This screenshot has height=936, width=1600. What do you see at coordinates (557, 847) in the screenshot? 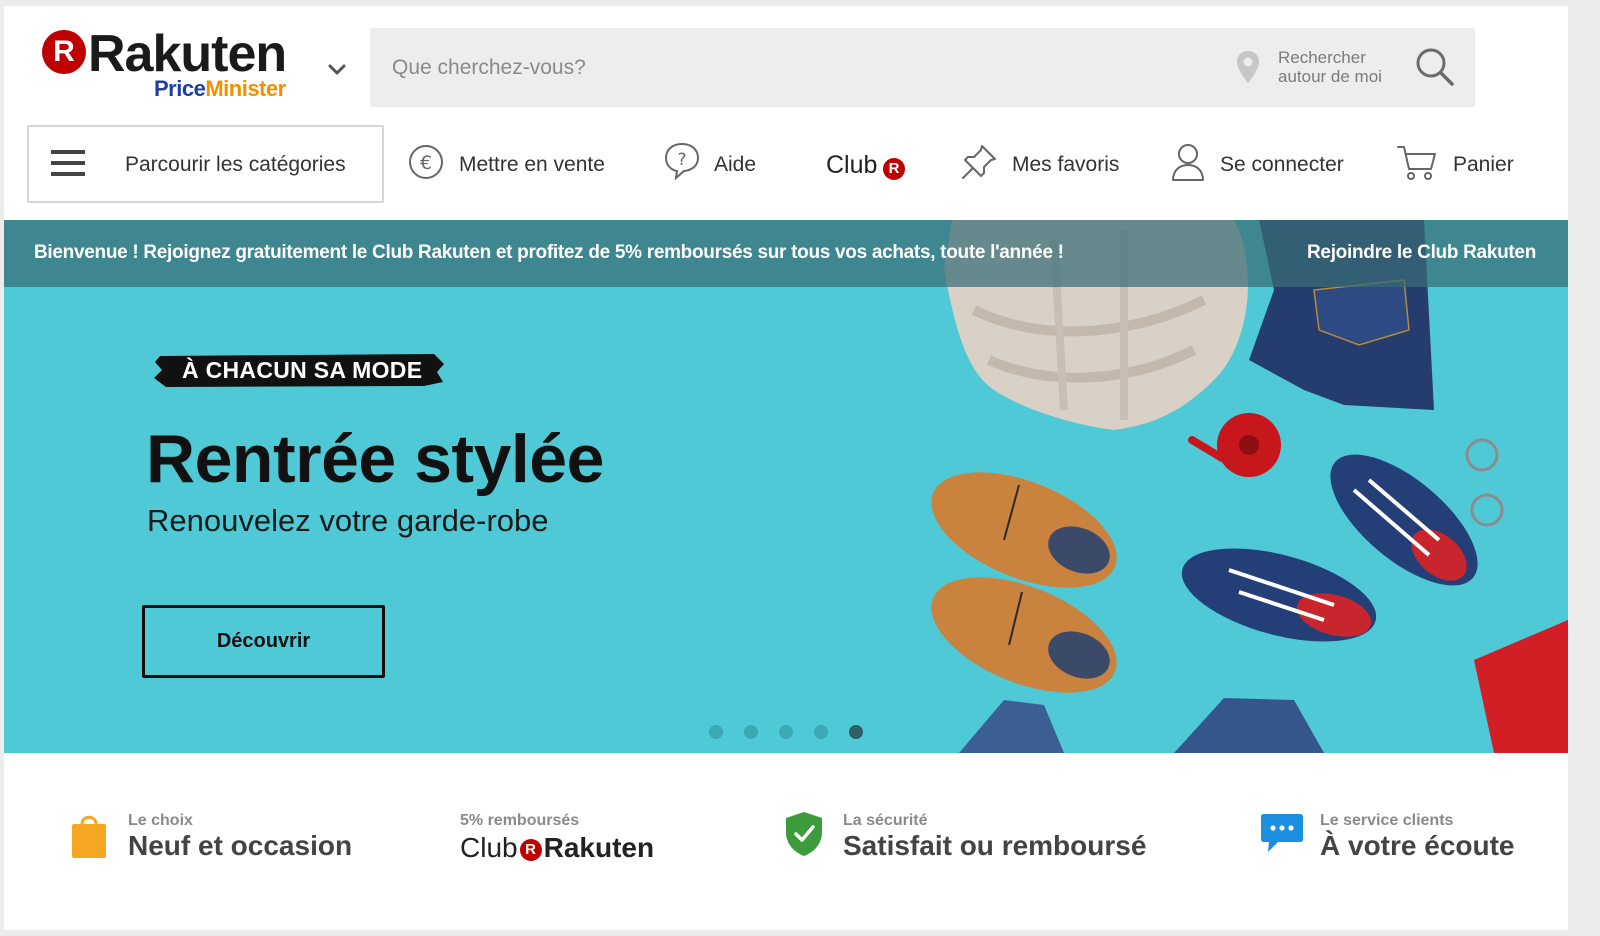
I see `club-rakuten-logo: Club R Rakuten` at bounding box center [557, 847].